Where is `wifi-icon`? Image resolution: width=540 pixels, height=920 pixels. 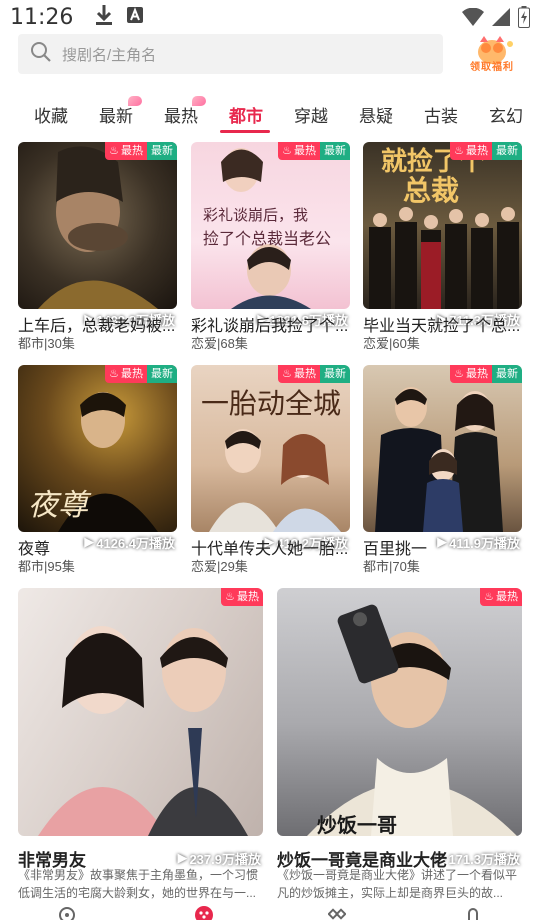
wifi-icon is located at coordinates (473, 19).